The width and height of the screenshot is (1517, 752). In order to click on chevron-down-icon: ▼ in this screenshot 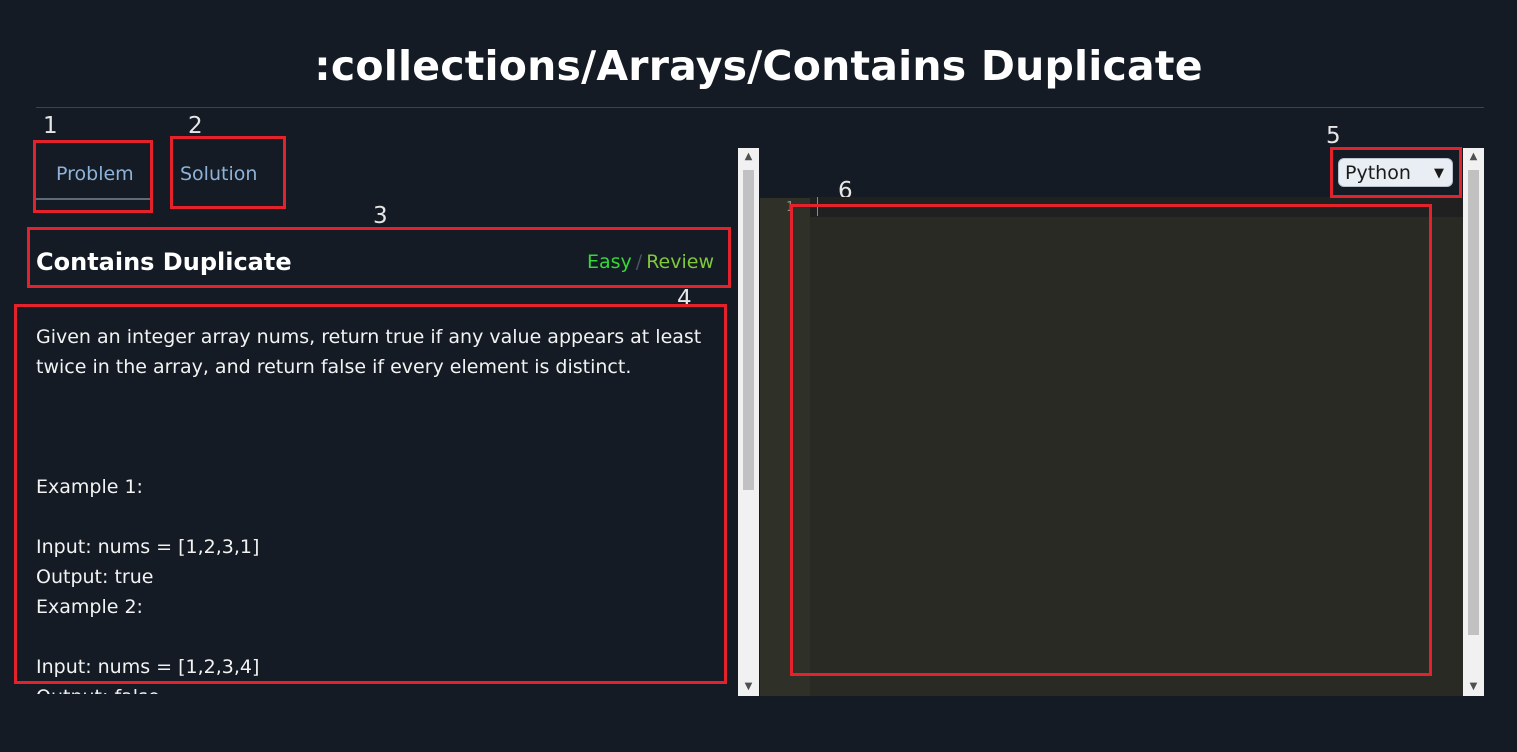, I will do `click(1439, 173)`.